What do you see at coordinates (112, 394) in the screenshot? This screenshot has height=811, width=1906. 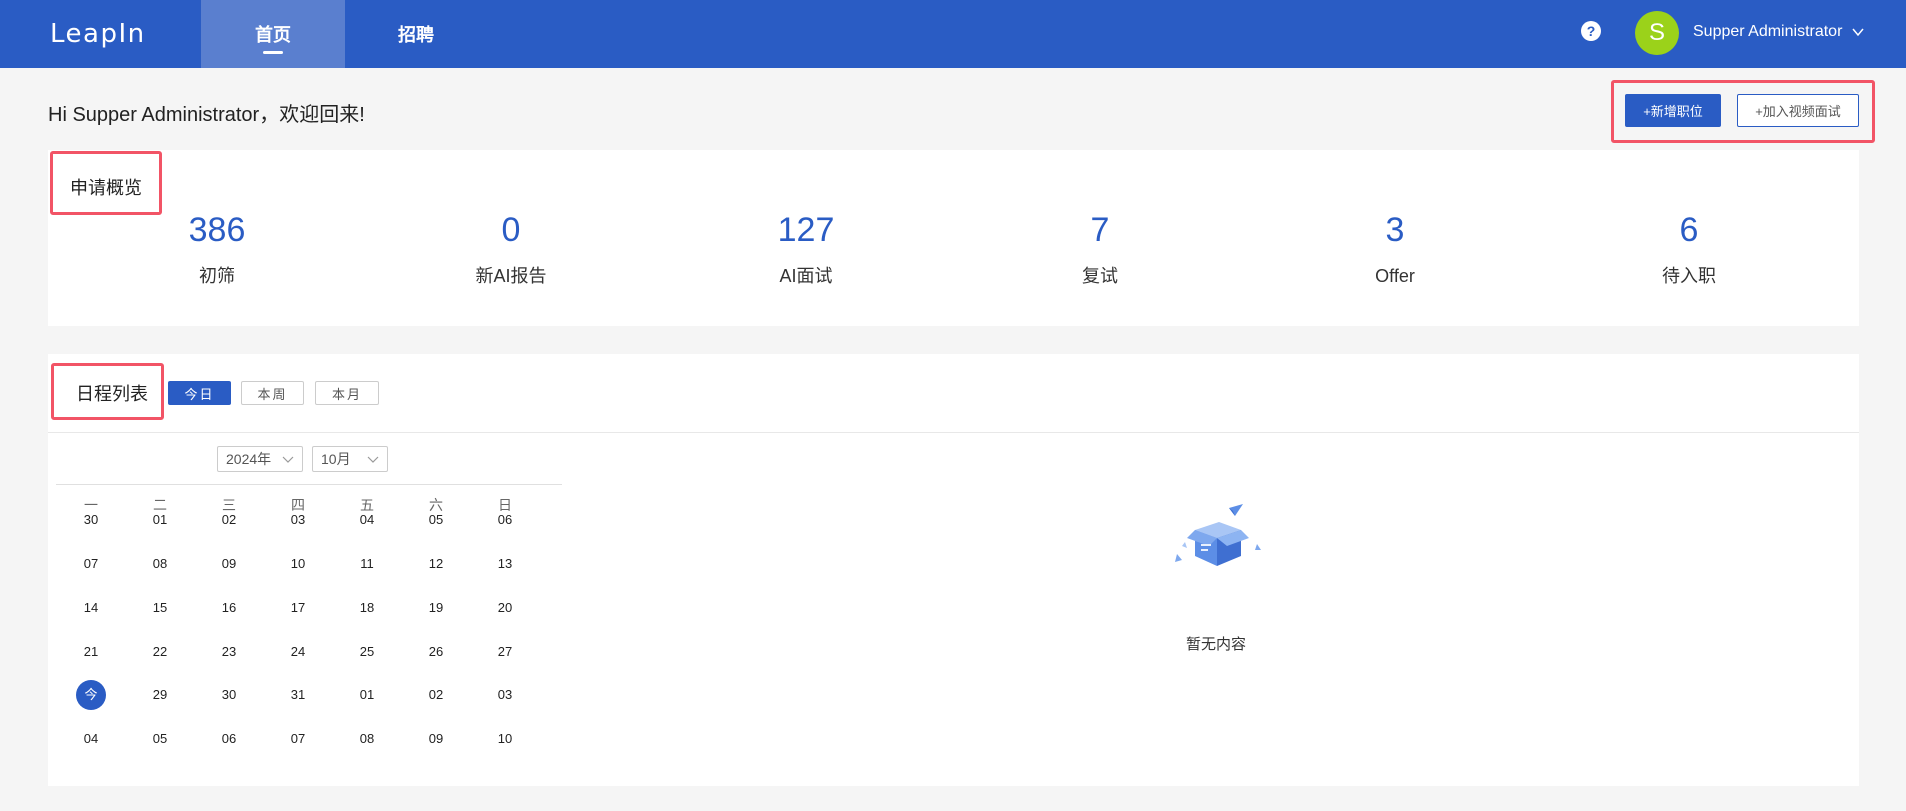 I see `schedule-title: 日程列表` at bounding box center [112, 394].